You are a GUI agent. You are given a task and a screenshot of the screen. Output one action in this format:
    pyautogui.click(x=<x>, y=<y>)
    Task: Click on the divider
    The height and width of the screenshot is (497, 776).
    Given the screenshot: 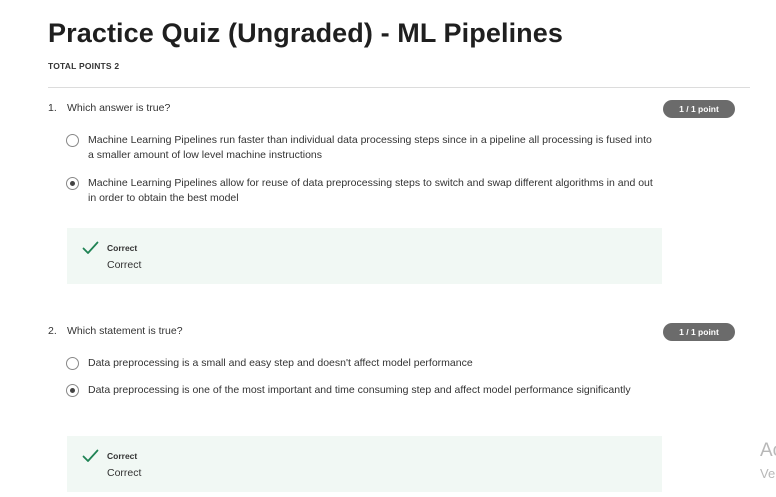 What is the action you would take?
    pyautogui.click(x=399, y=87)
    